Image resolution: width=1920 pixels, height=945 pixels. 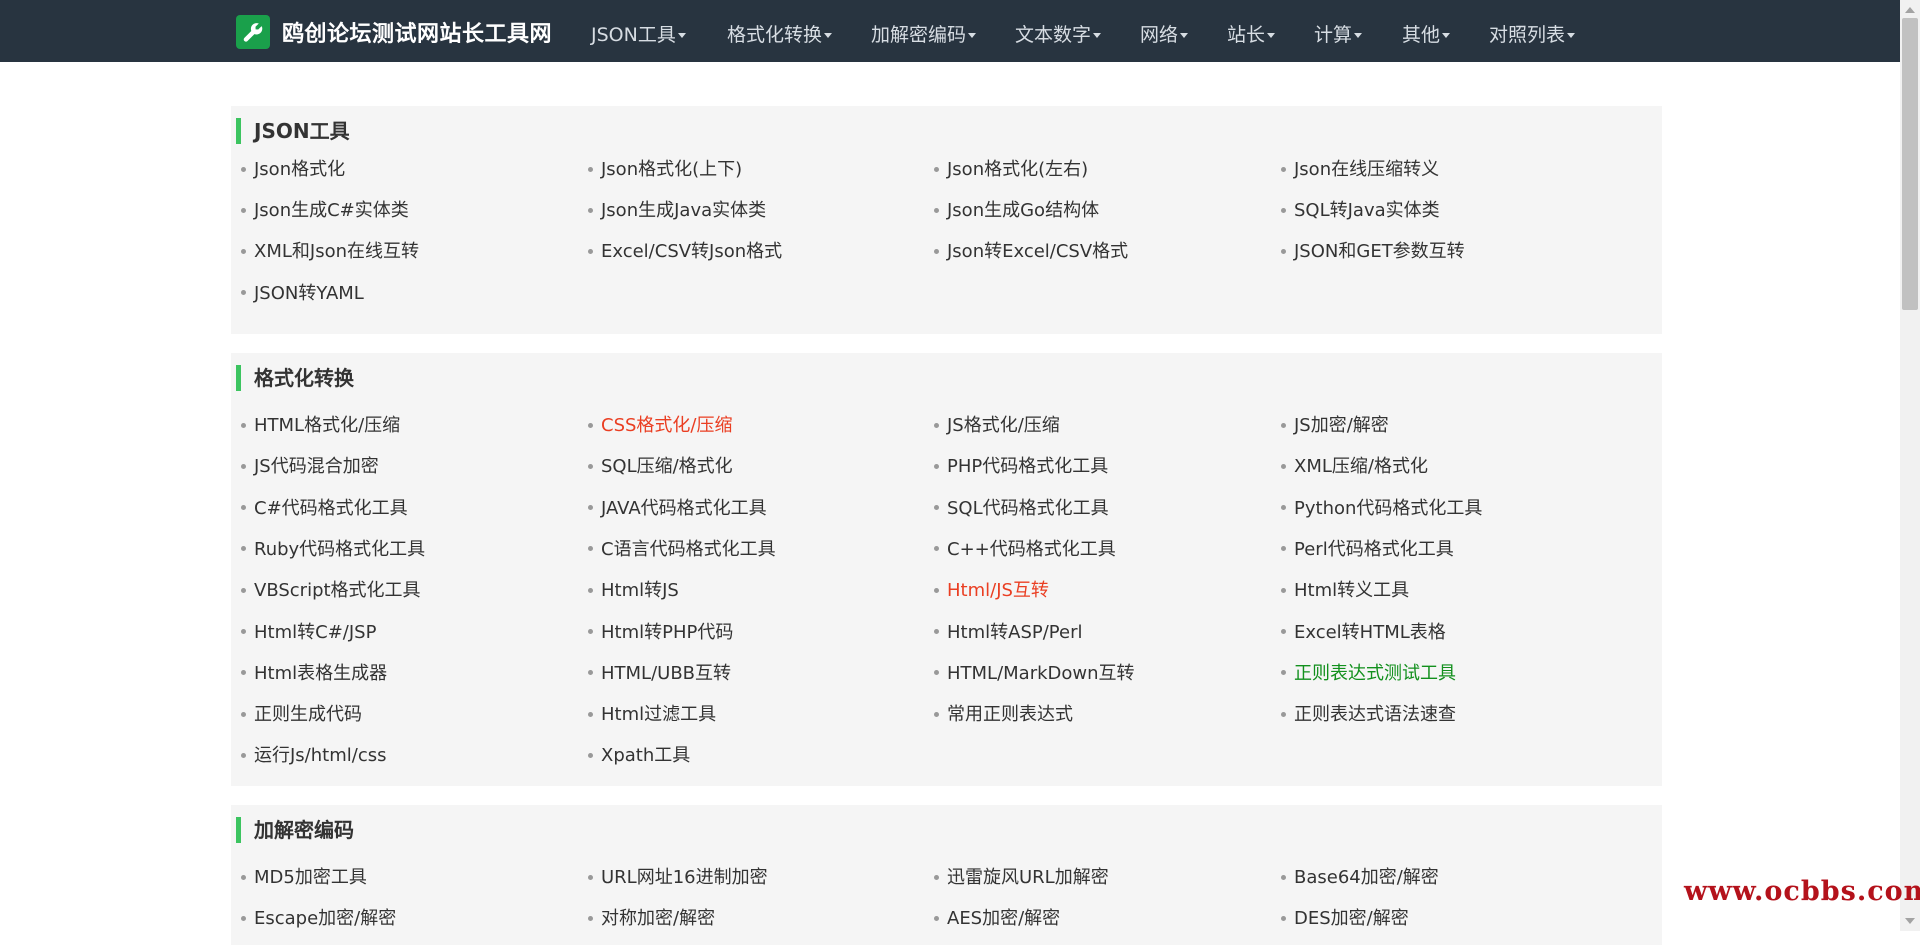 I want to click on tool-link: Escape加密/解密, so click(x=318, y=919).